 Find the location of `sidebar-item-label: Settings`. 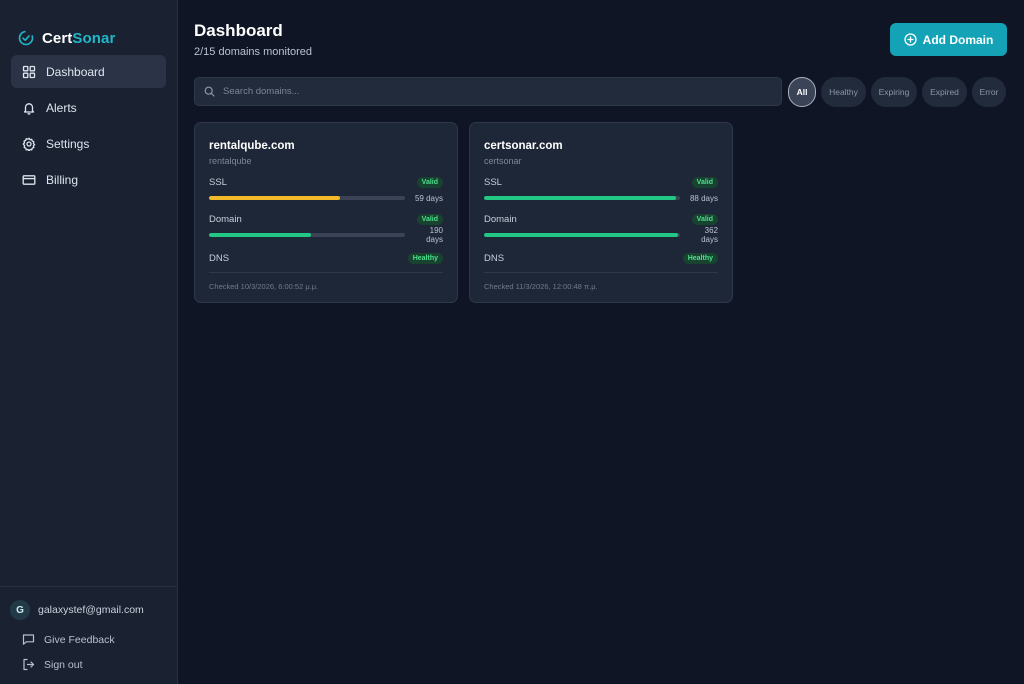

sidebar-item-label: Settings is located at coordinates (68, 143).